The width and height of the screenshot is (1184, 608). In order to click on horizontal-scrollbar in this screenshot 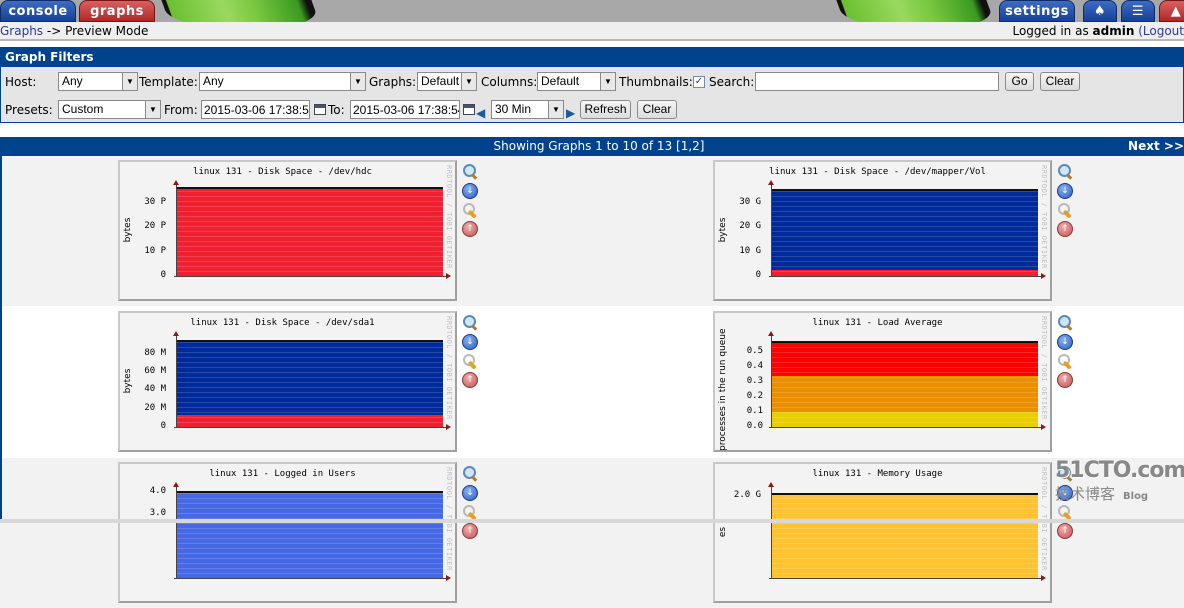, I will do `click(592, 521)`.